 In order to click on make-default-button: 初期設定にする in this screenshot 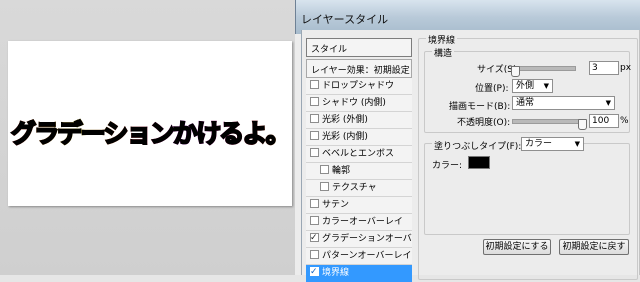, I will do `click(517, 247)`.